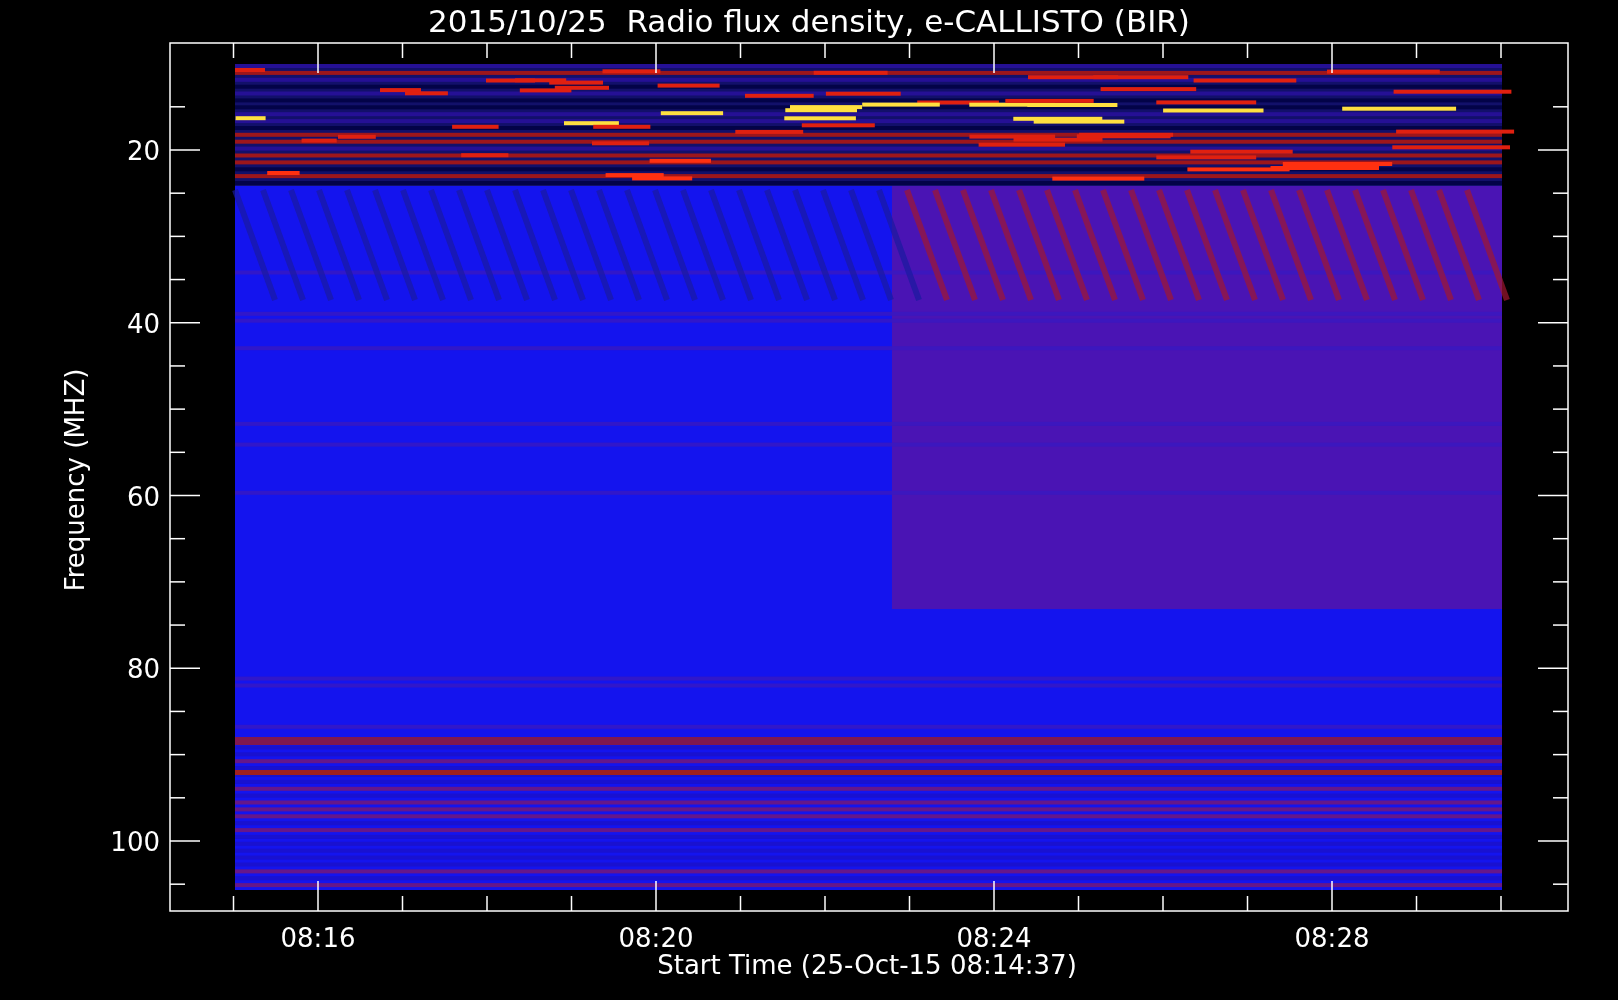  What do you see at coordinates (143, 323) in the screenshot?
I see `y-tick-label: 40` at bounding box center [143, 323].